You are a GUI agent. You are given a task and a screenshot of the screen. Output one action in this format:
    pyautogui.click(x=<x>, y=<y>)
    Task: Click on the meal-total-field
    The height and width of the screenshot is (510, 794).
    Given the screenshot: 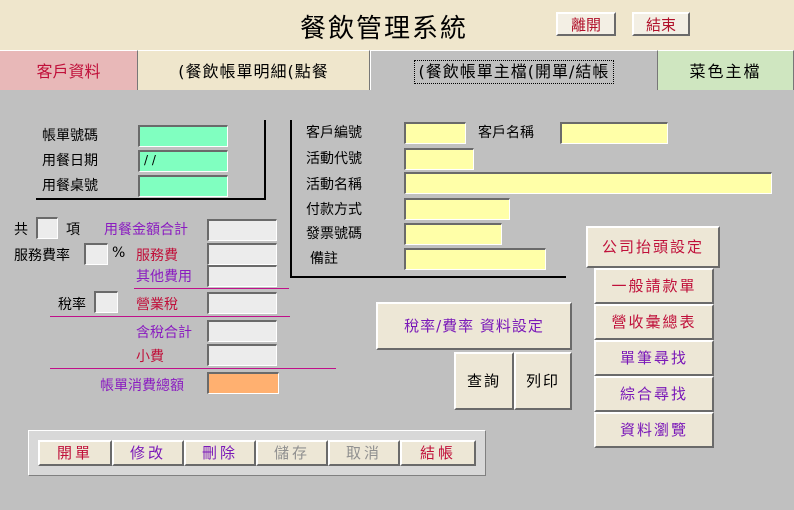 What is the action you would take?
    pyautogui.click(x=242, y=230)
    